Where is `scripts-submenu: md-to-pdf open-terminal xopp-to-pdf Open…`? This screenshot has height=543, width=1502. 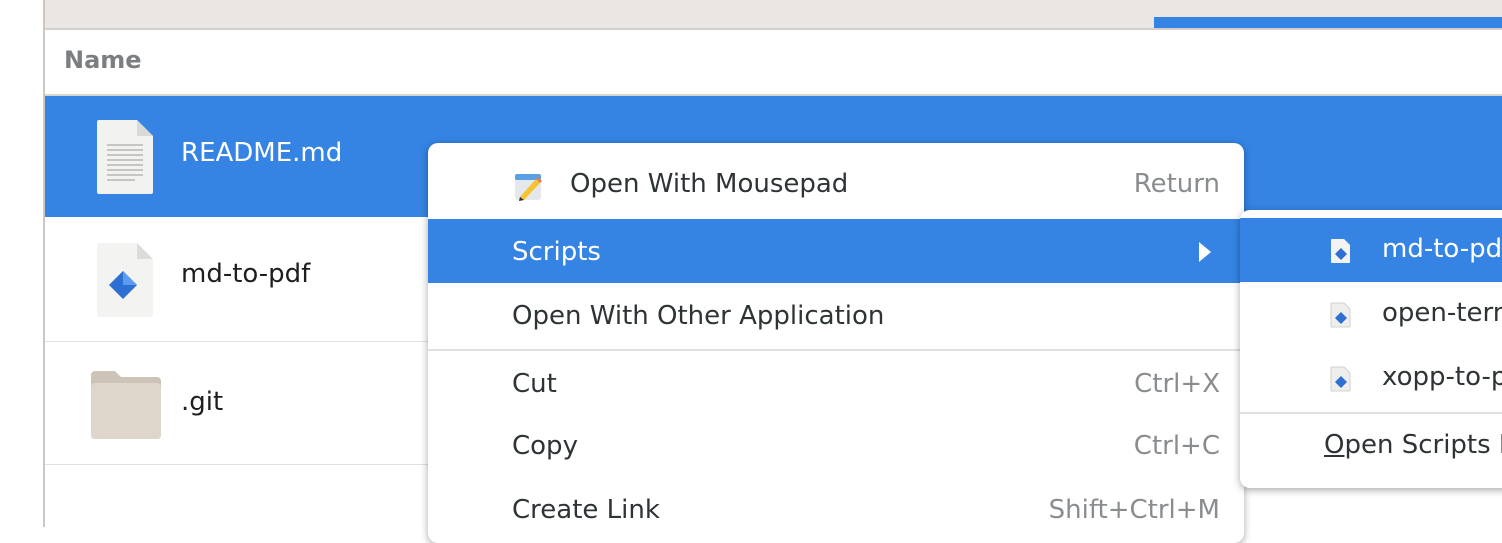 scripts-submenu: md-to-pdf open-terminal xopp-to-pdf Open… is located at coordinates (1371, 349).